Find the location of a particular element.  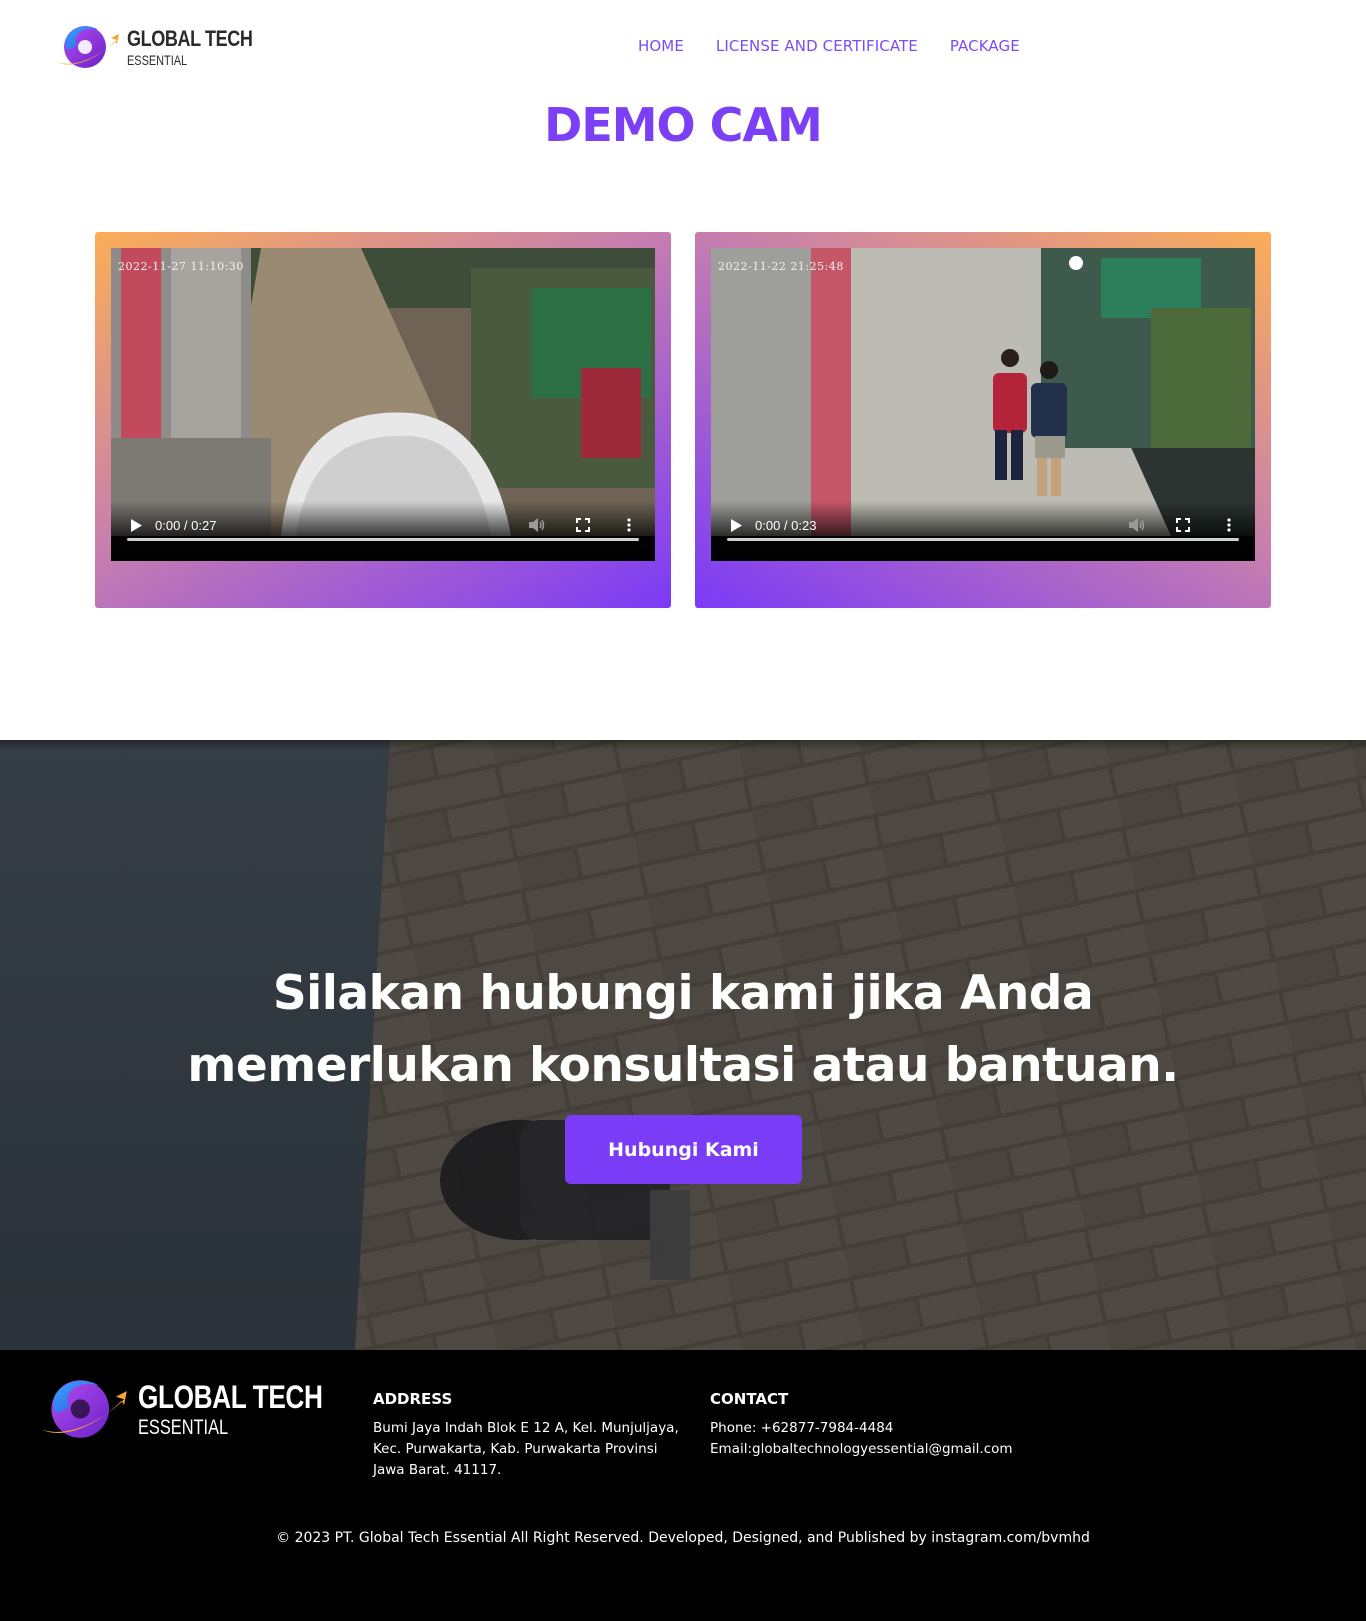

footer-brand-title: GLOBAL TECH is located at coordinates (230, 1396).